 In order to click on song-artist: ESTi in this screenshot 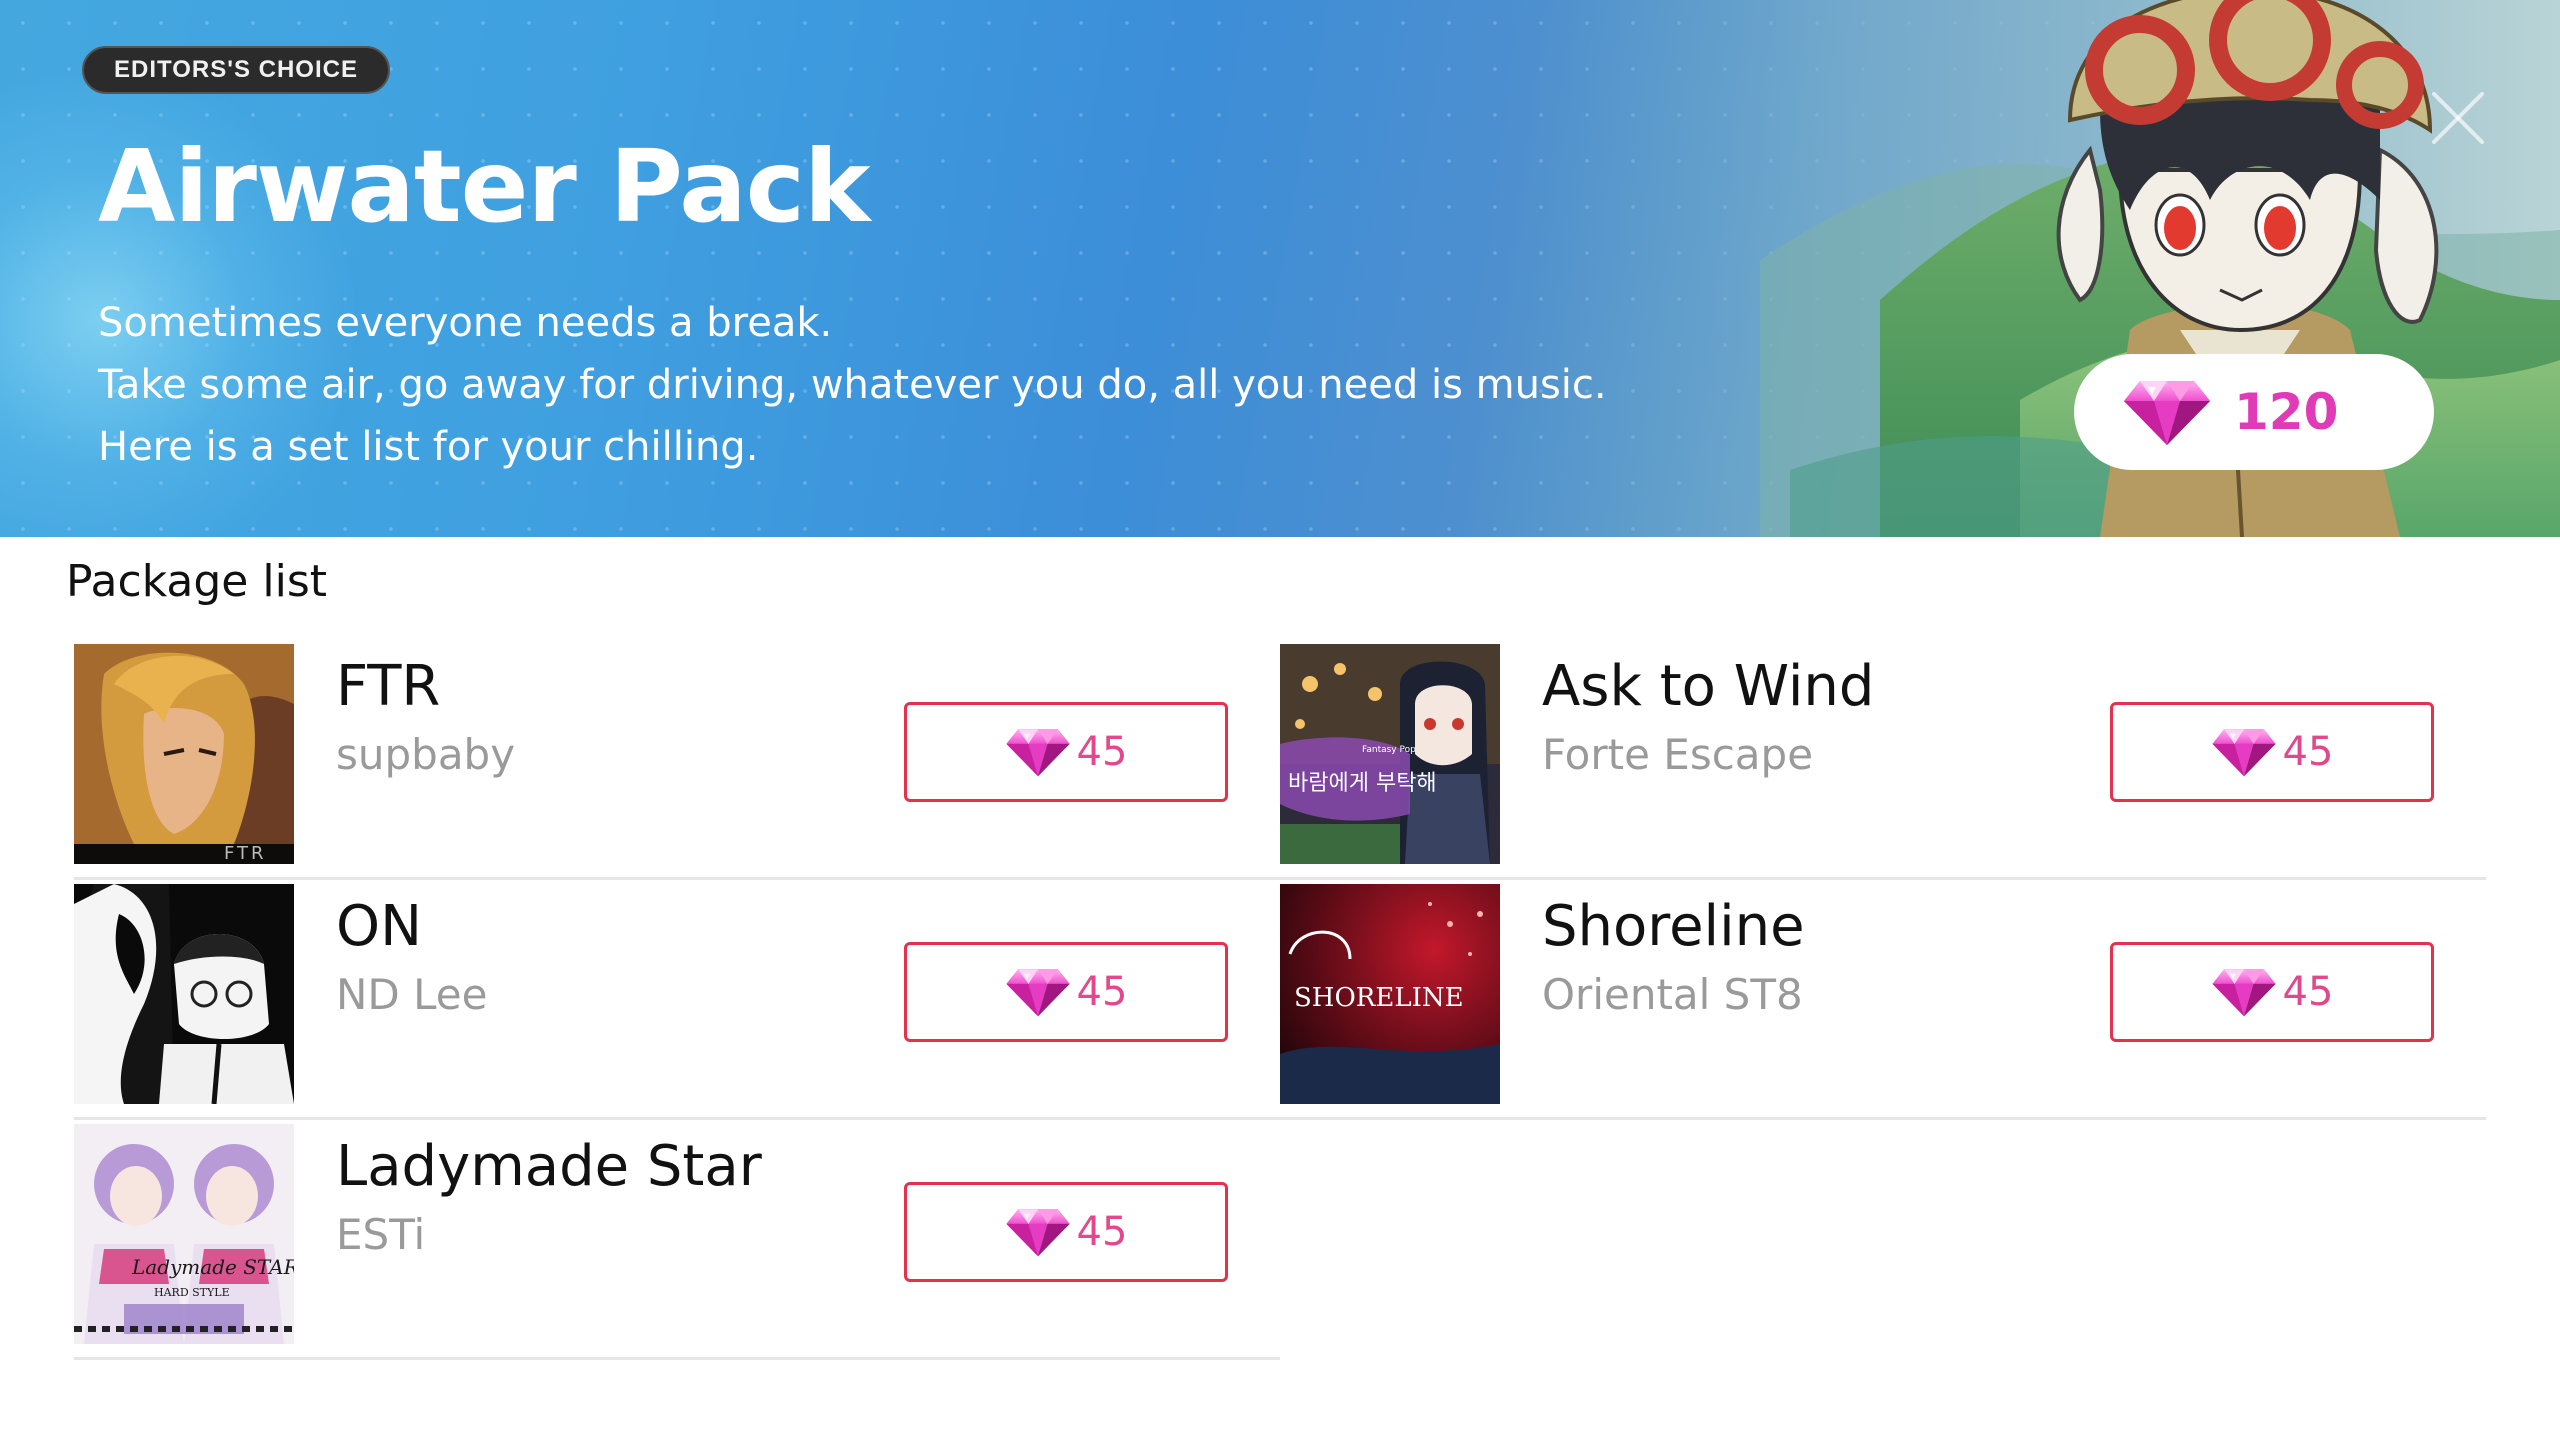, I will do `click(381, 1234)`.